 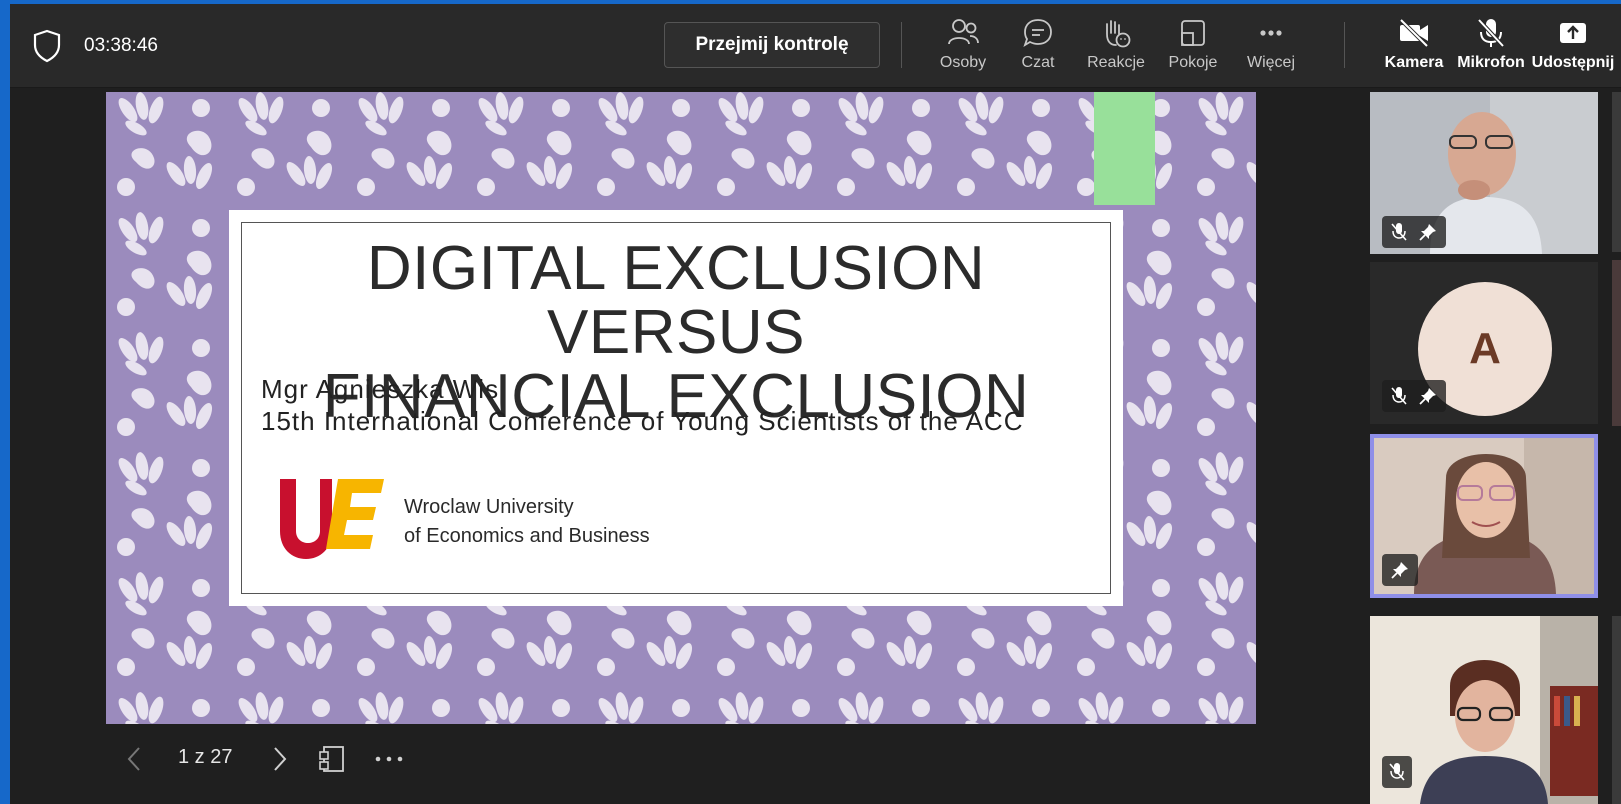 What do you see at coordinates (963, 62) in the screenshot?
I see `people-label: Osoby` at bounding box center [963, 62].